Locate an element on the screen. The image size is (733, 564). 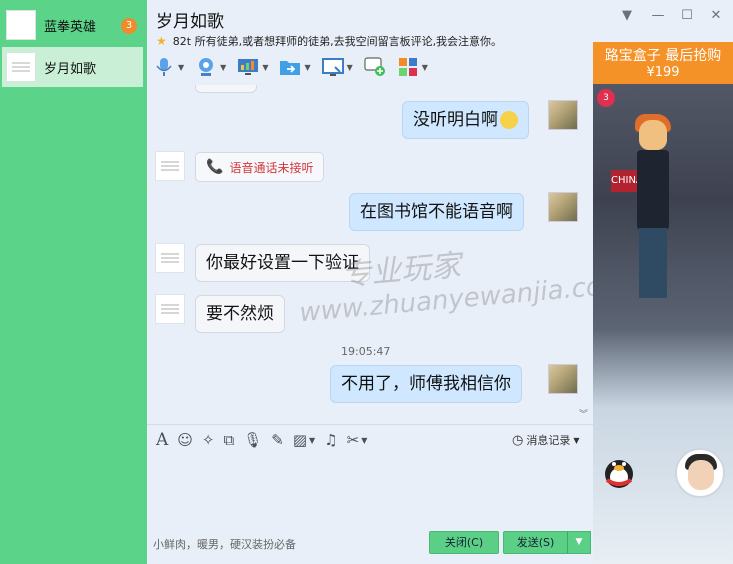
image-icon: ▨ ▼ is located at coordinates (304, 440).